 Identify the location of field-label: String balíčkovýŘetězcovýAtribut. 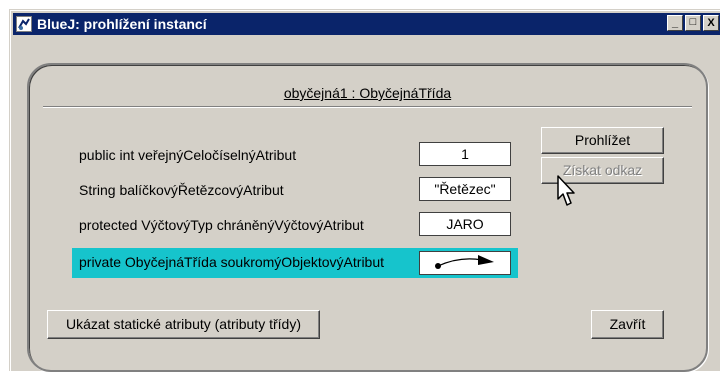
(181, 190).